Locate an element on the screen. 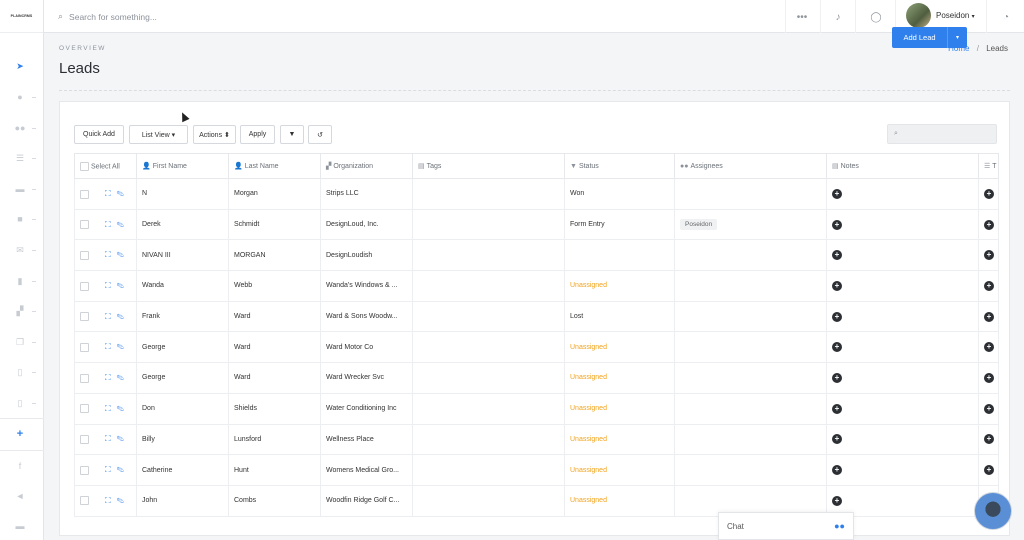 The width and height of the screenshot is (1024, 540). more-dots-icon: ••• is located at coordinates (802, 17).